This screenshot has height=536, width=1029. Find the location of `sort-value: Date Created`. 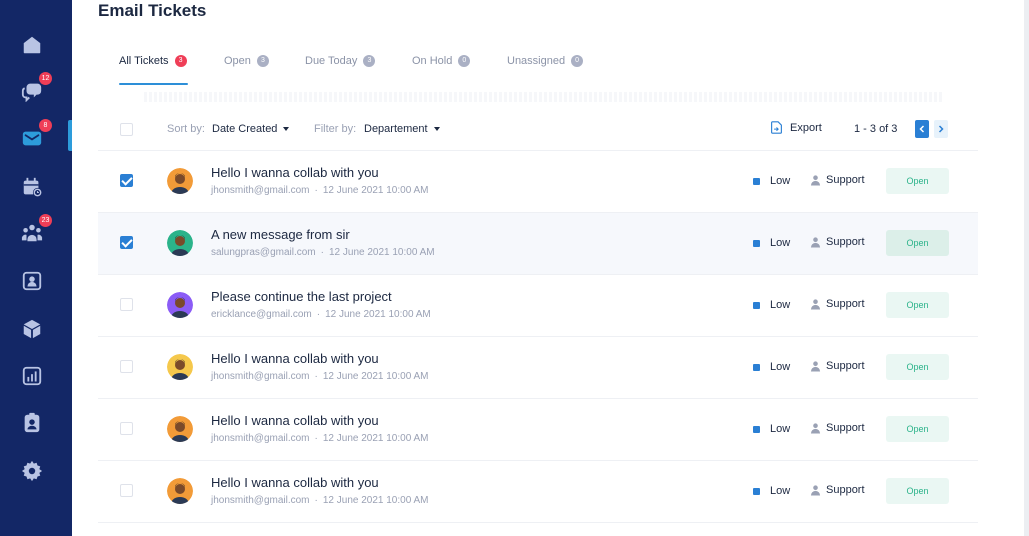

sort-value: Date Created is located at coordinates (245, 129).